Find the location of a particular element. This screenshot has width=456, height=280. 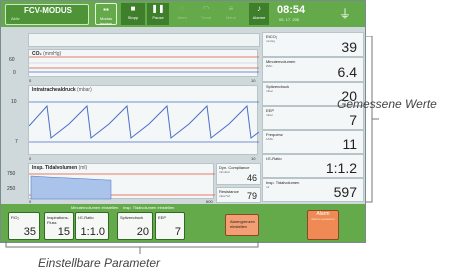

change-mode-button: ▪▪ Modus ändern is located at coordinates (106, 14).